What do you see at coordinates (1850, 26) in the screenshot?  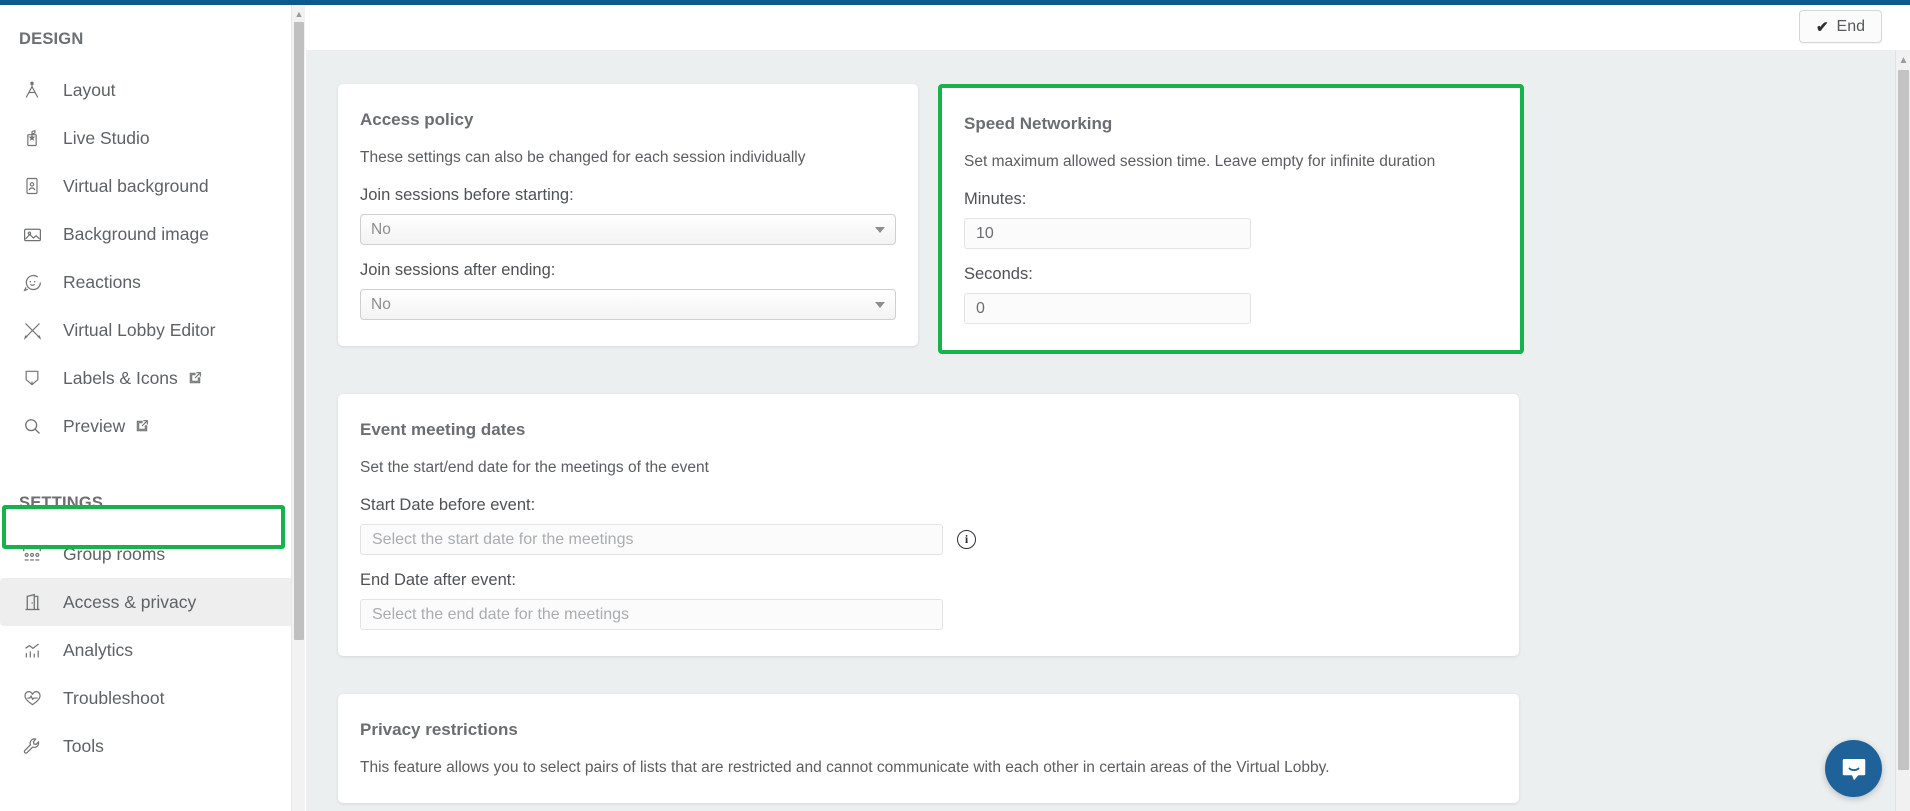 I see `end-button-label: End` at bounding box center [1850, 26].